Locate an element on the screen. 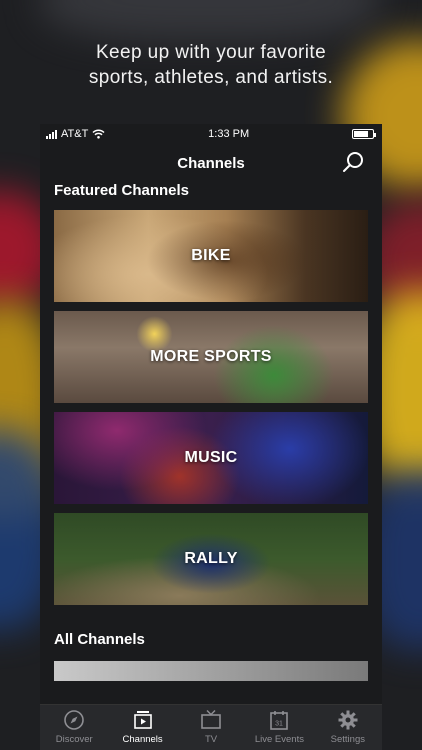 The width and height of the screenshot is (422, 750). channel-card-rally: RALLY is located at coordinates (211, 559).